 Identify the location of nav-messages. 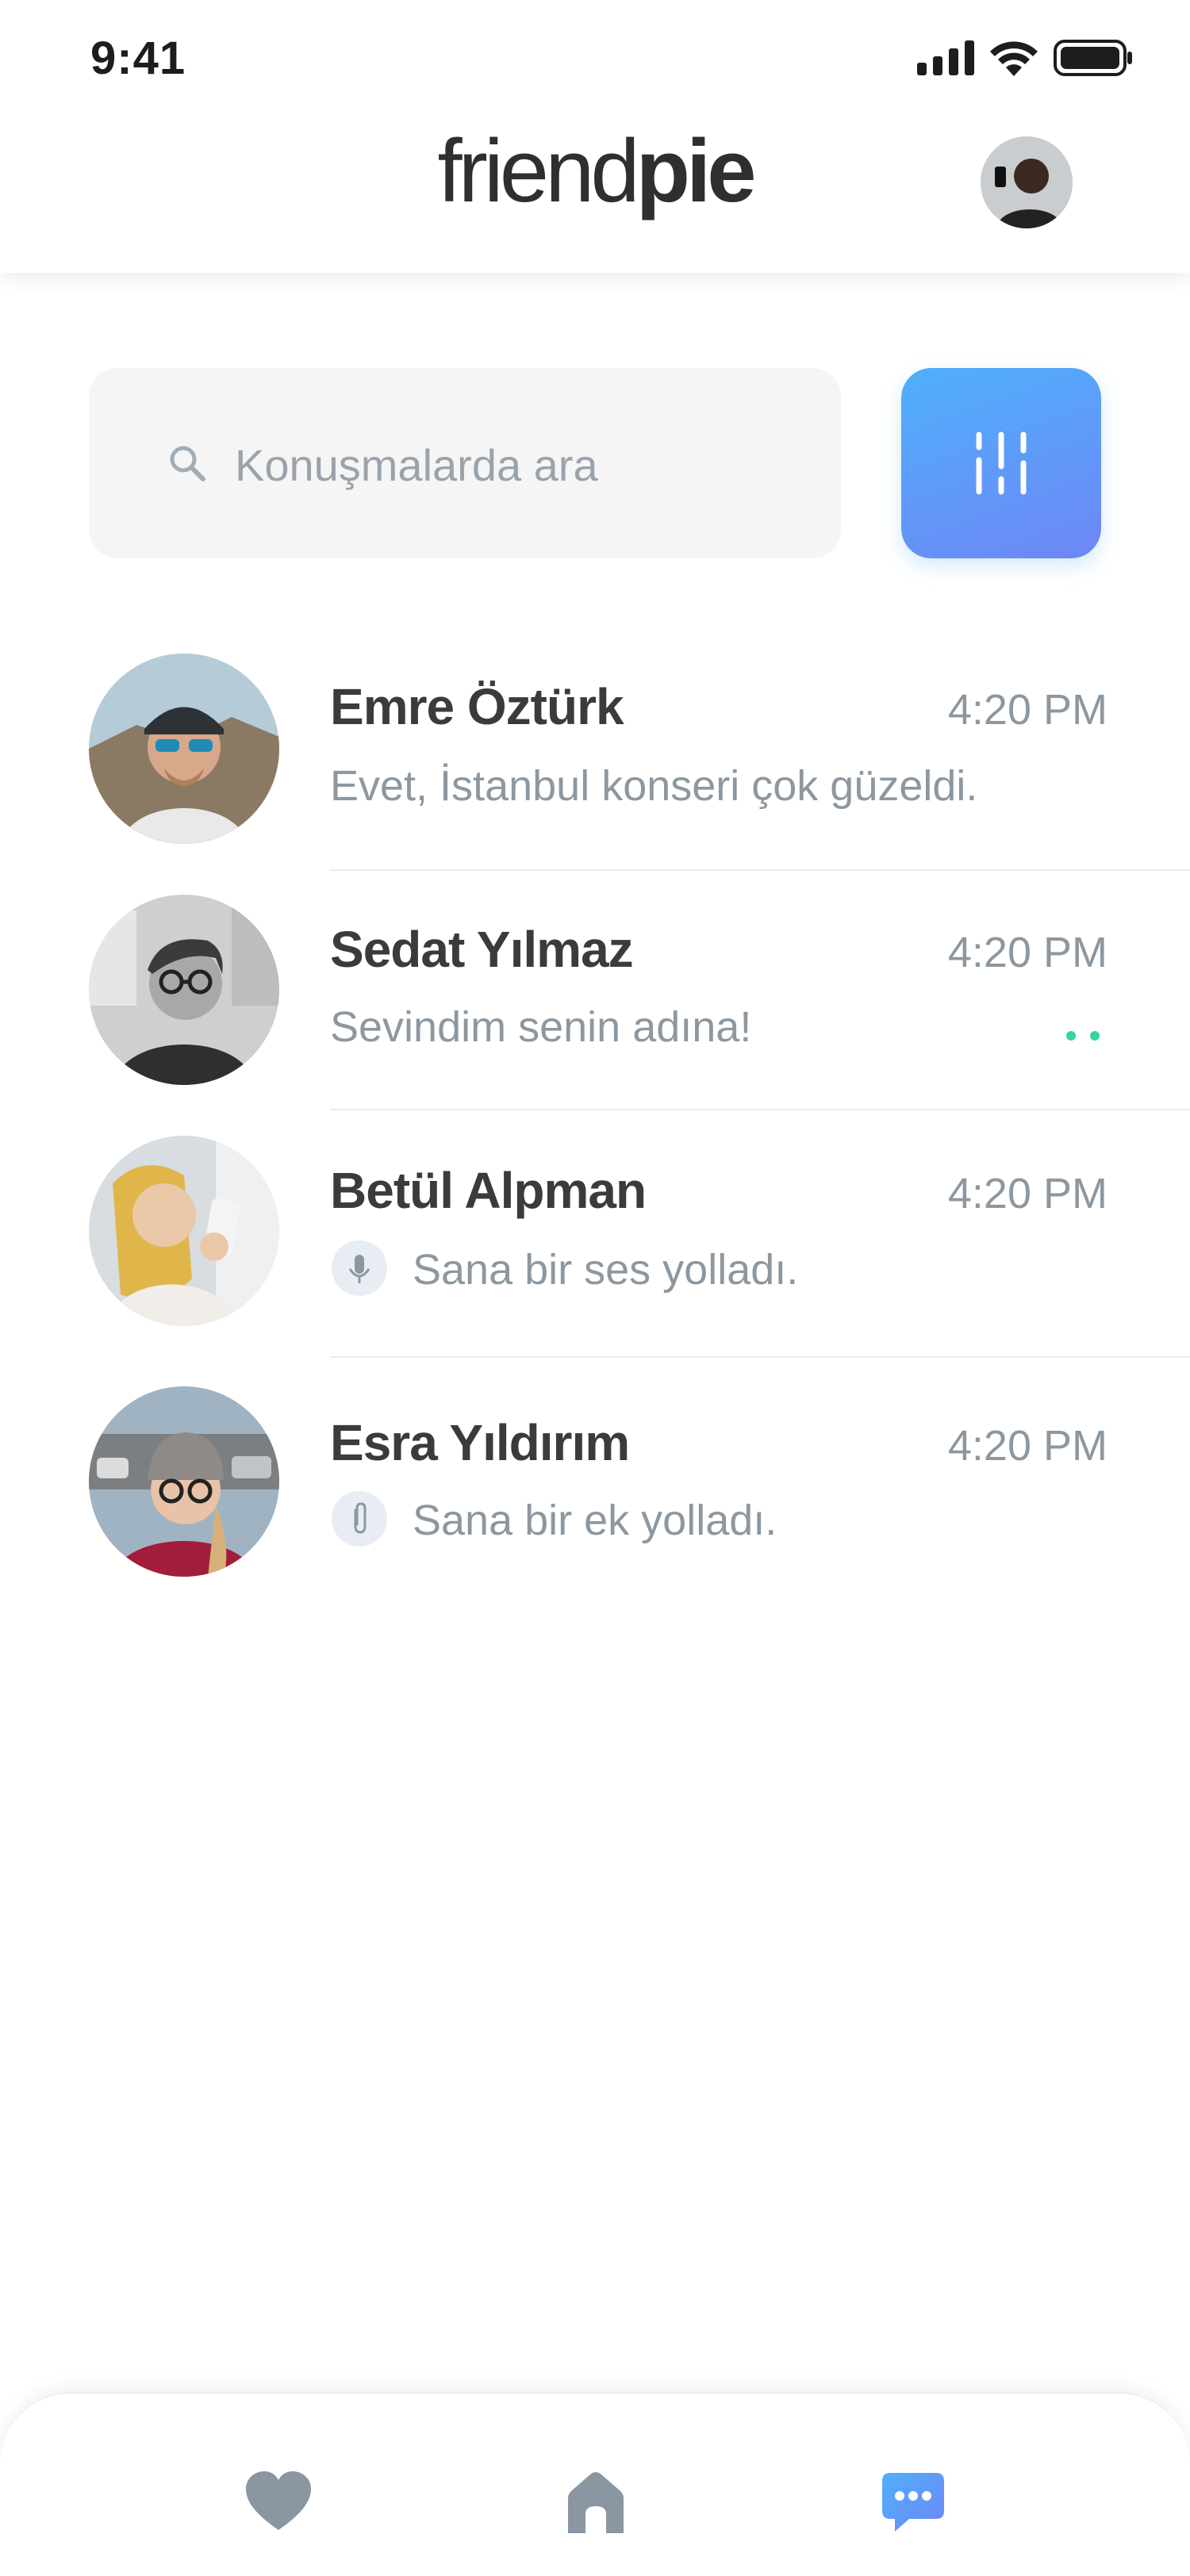
(913, 2503).